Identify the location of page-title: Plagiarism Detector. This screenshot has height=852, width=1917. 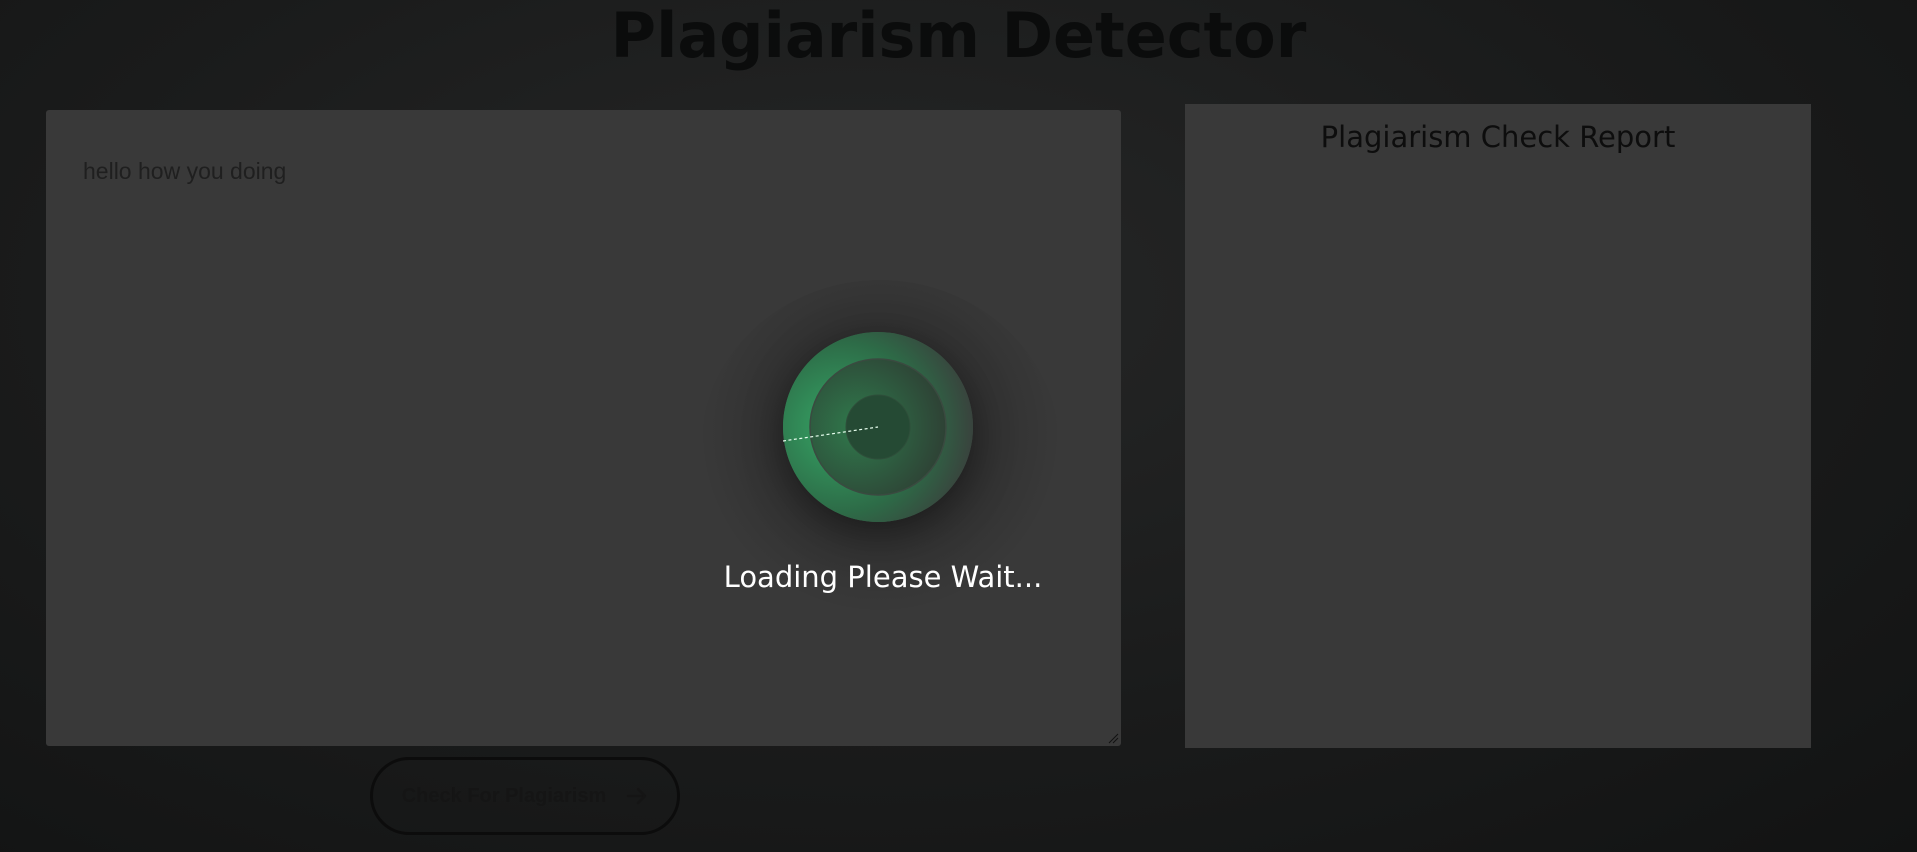
(958, 36).